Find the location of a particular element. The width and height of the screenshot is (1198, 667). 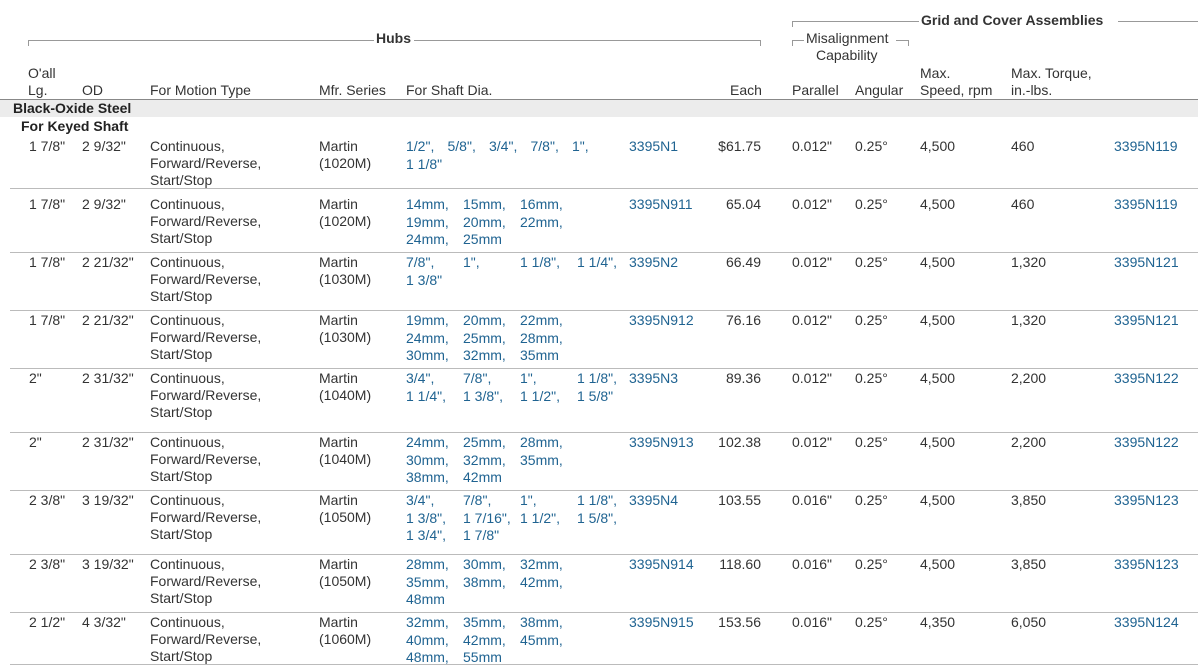

shaft-diameter-value: 1" is located at coordinates (578, 146).